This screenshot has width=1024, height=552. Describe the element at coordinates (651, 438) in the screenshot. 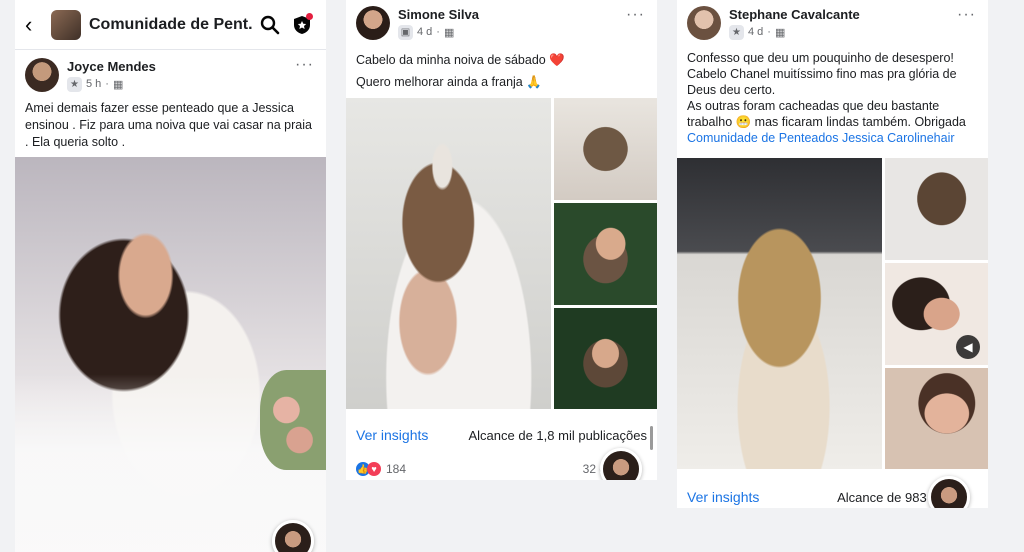

I see `scrollbar` at that location.